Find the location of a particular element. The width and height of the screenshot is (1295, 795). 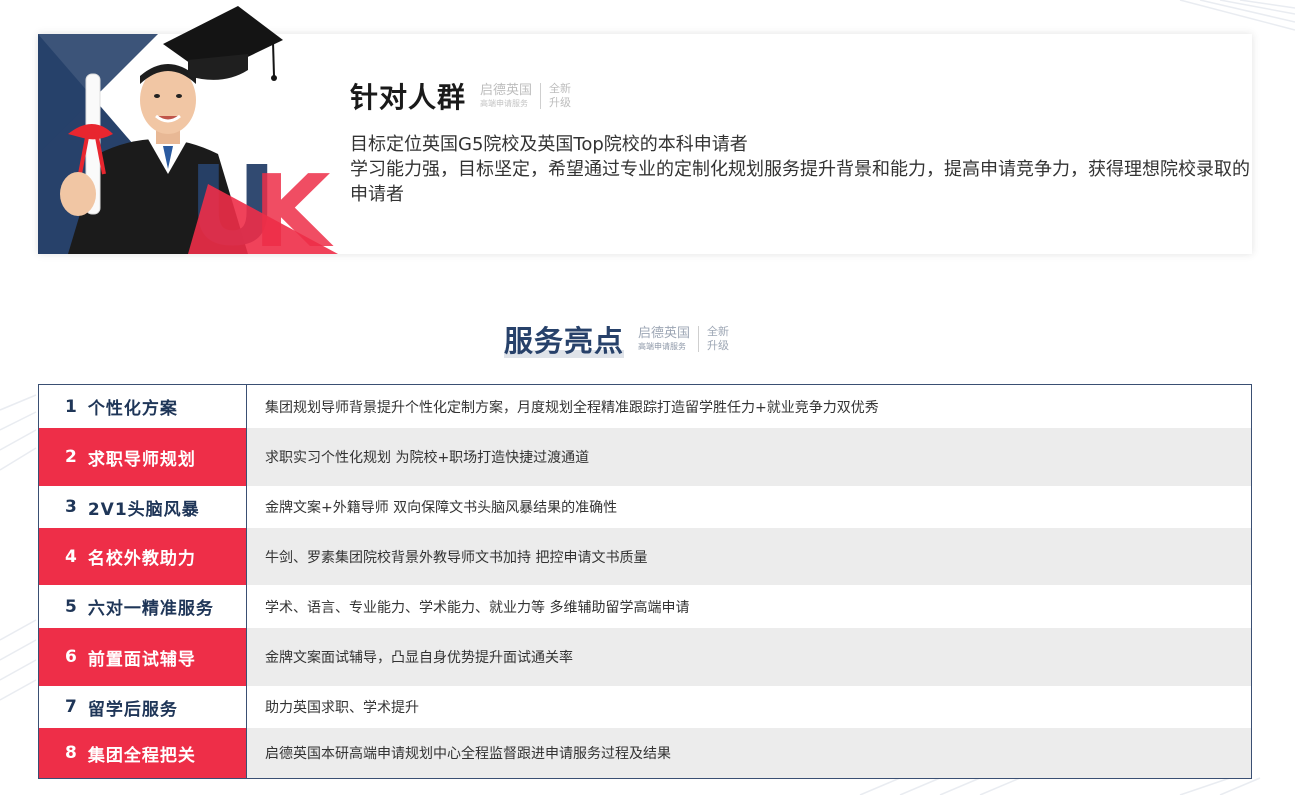

row-number: 5 is located at coordinates (71, 606).